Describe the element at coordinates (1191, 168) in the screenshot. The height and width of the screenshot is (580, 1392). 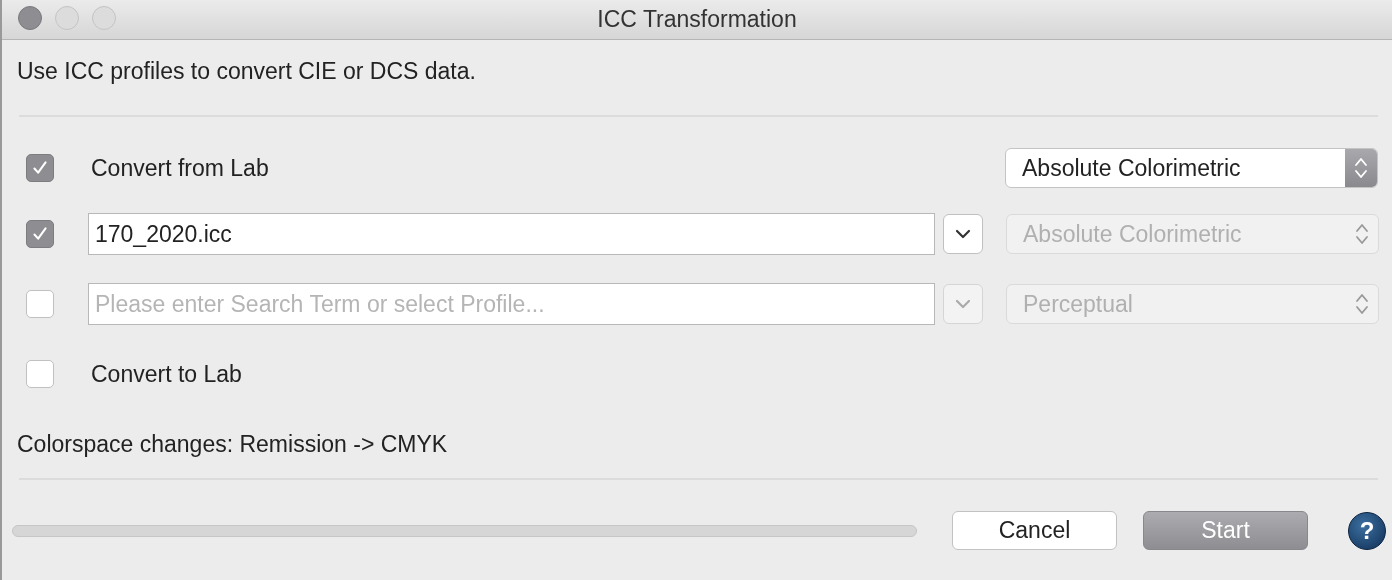
I see `intent-select: Absolute Colorimetric` at that location.